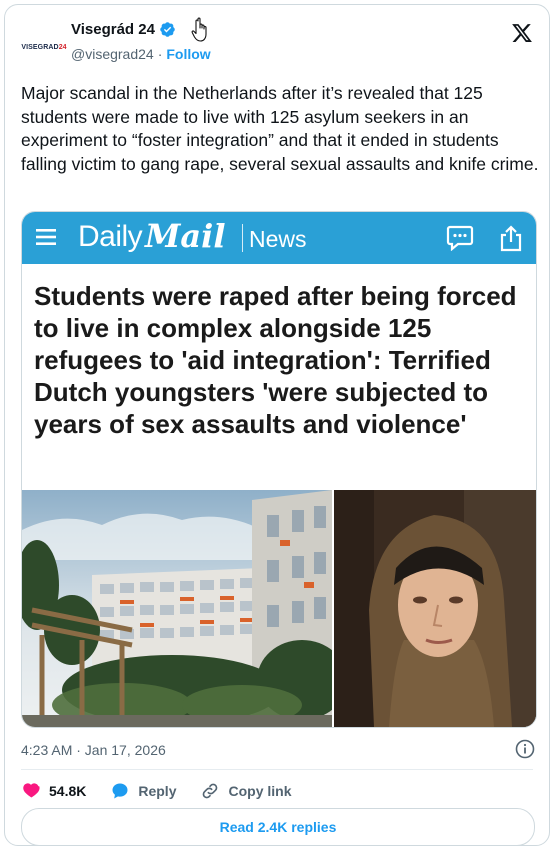  I want to click on info-icon, so click(525, 749).